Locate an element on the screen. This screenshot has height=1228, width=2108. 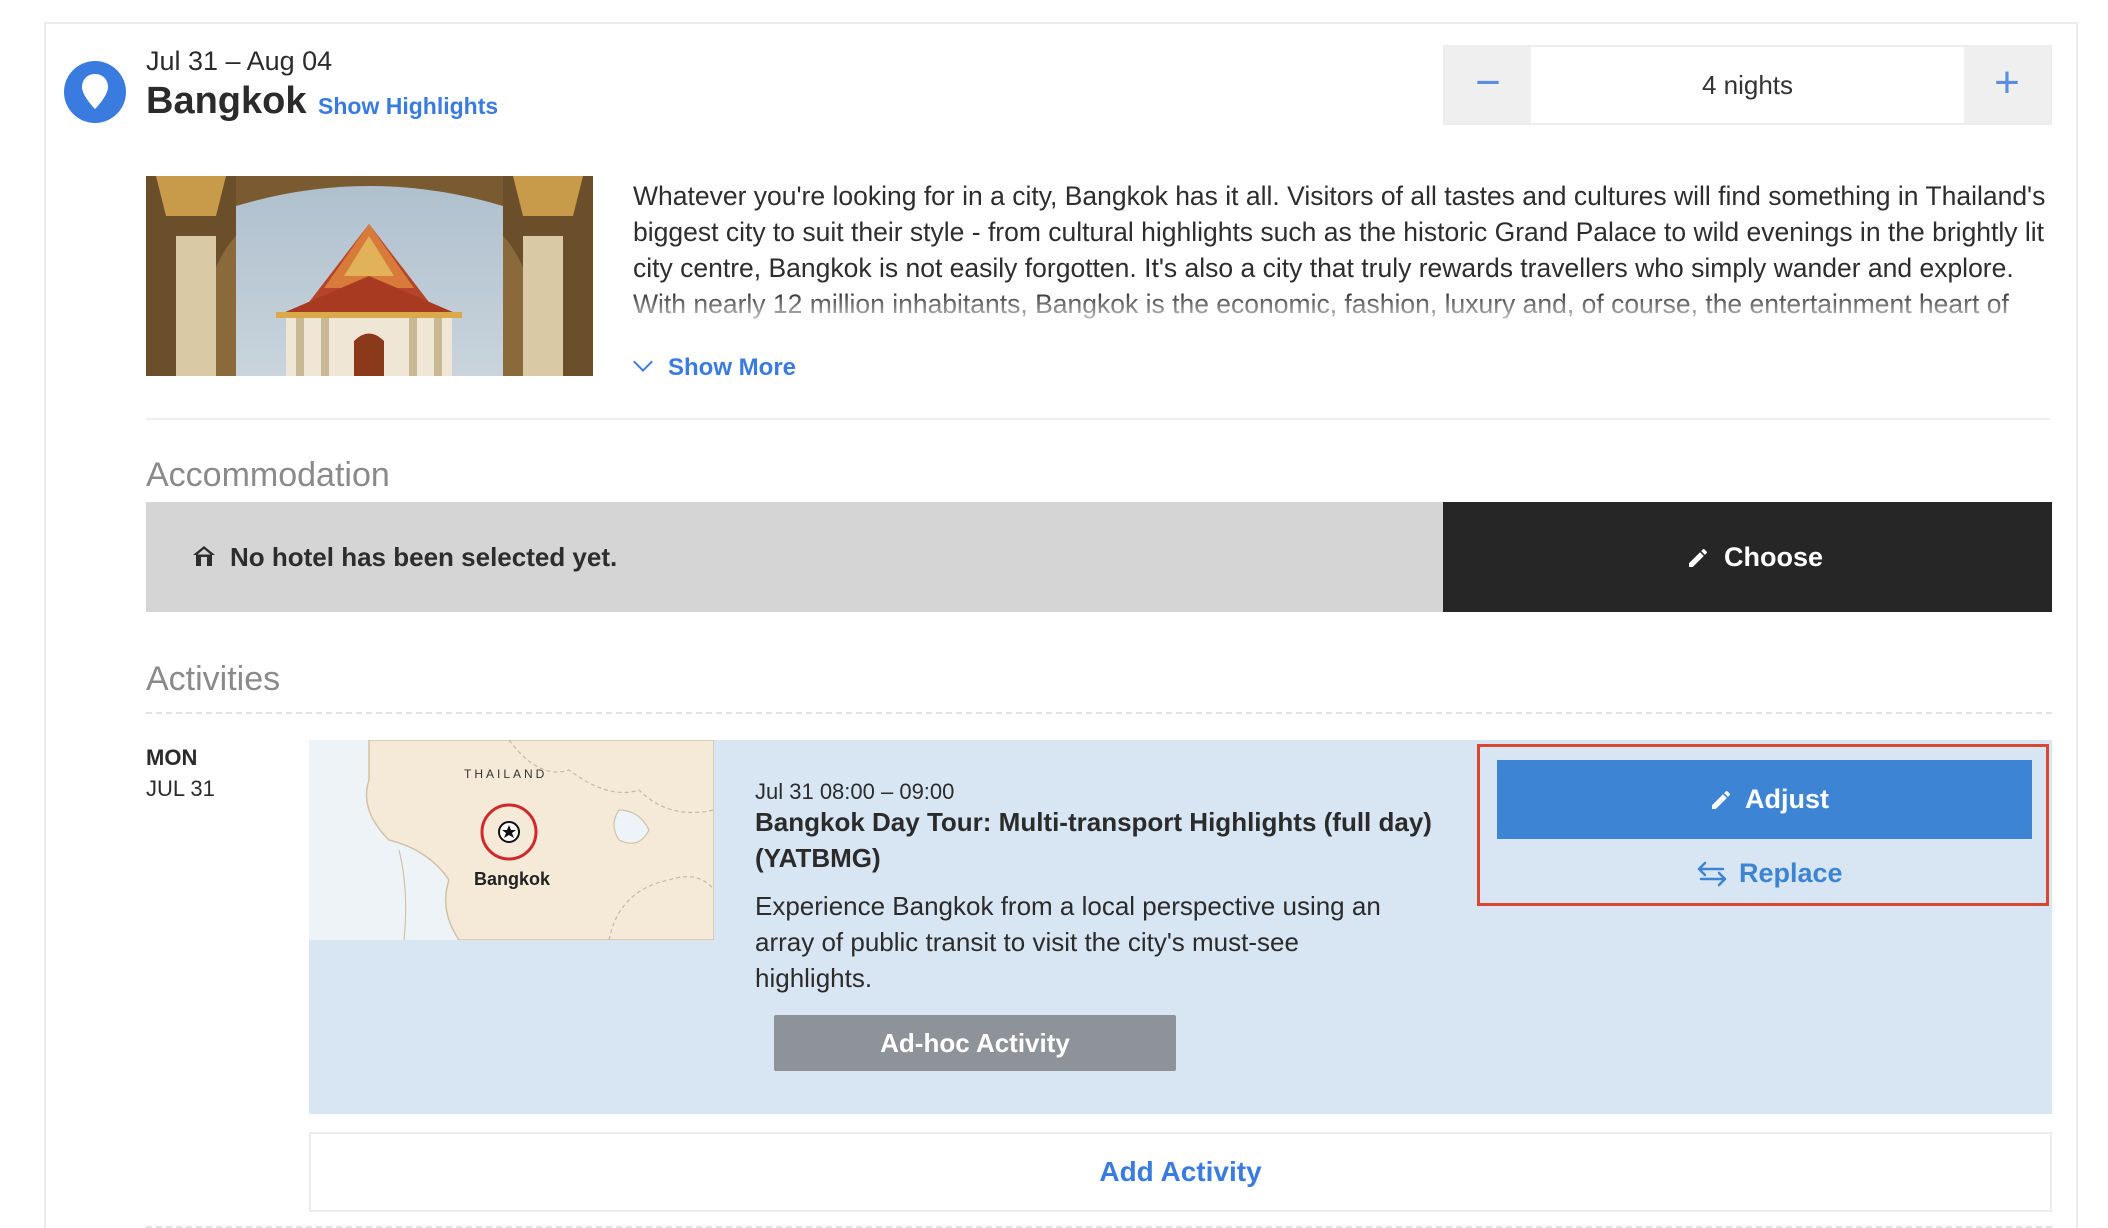
dashed-divider is located at coordinates (1099, 713).